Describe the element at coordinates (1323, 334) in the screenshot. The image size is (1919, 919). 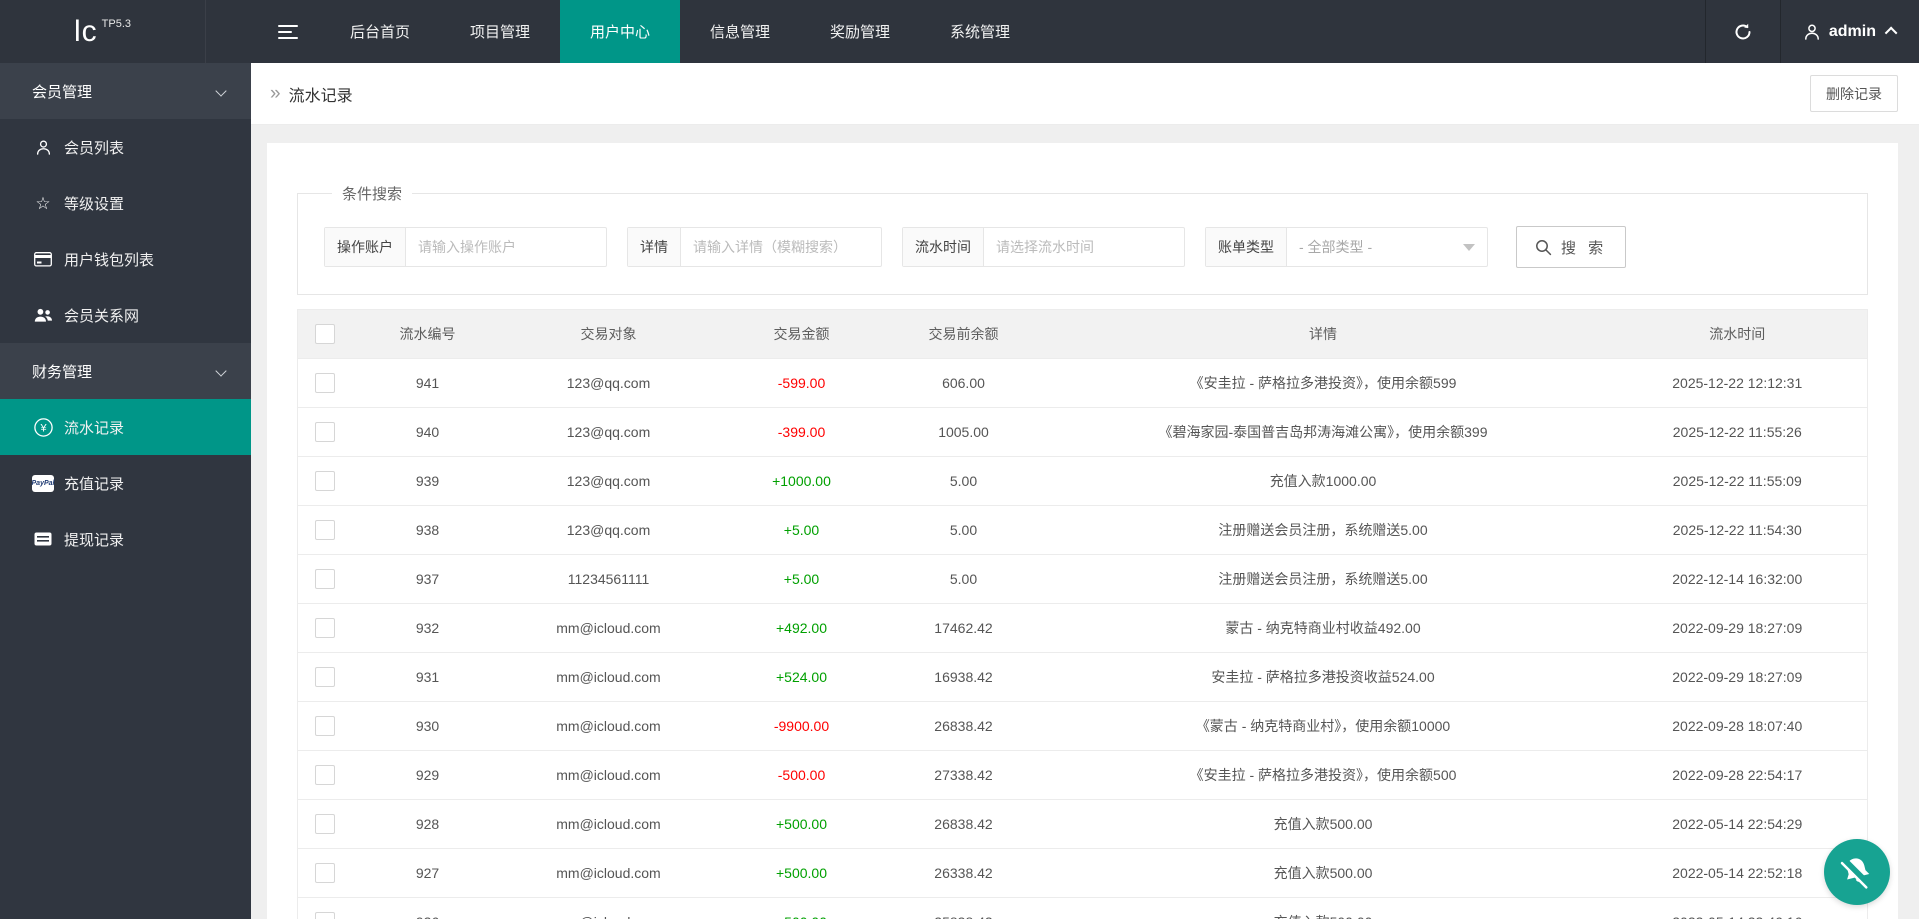
I see `col-detail: 详情` at that location.